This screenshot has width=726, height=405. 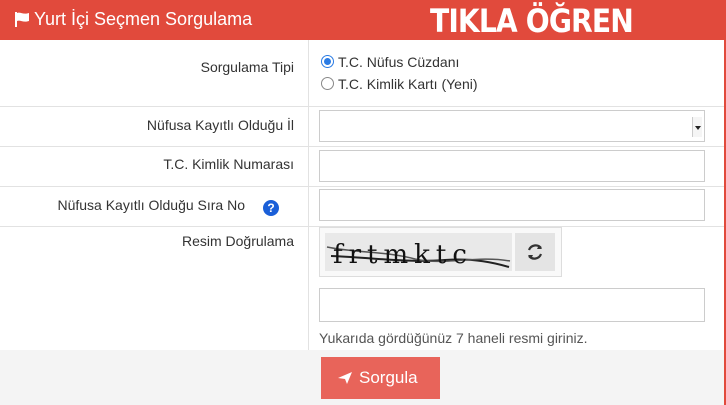 I want to click on tc-number-label: T.C. Kimlik Numarası, so click(x=228, y=164).